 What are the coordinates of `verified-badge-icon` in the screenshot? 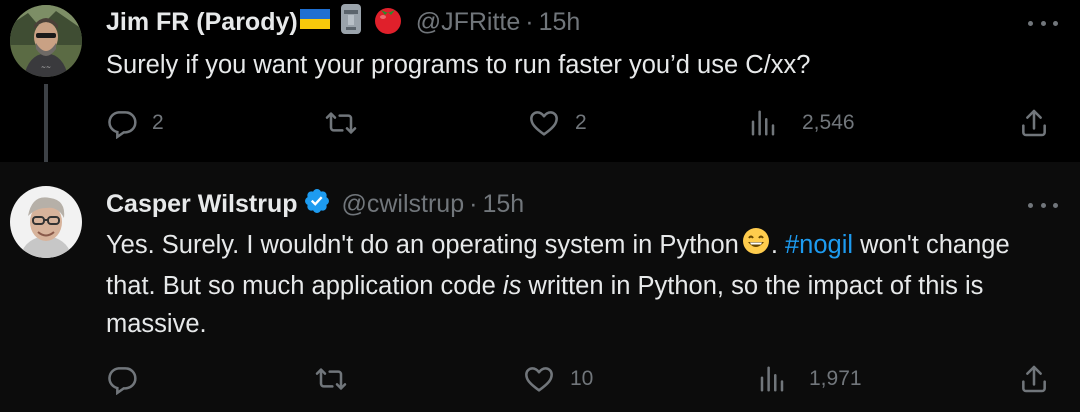 It's located at (317, 204).